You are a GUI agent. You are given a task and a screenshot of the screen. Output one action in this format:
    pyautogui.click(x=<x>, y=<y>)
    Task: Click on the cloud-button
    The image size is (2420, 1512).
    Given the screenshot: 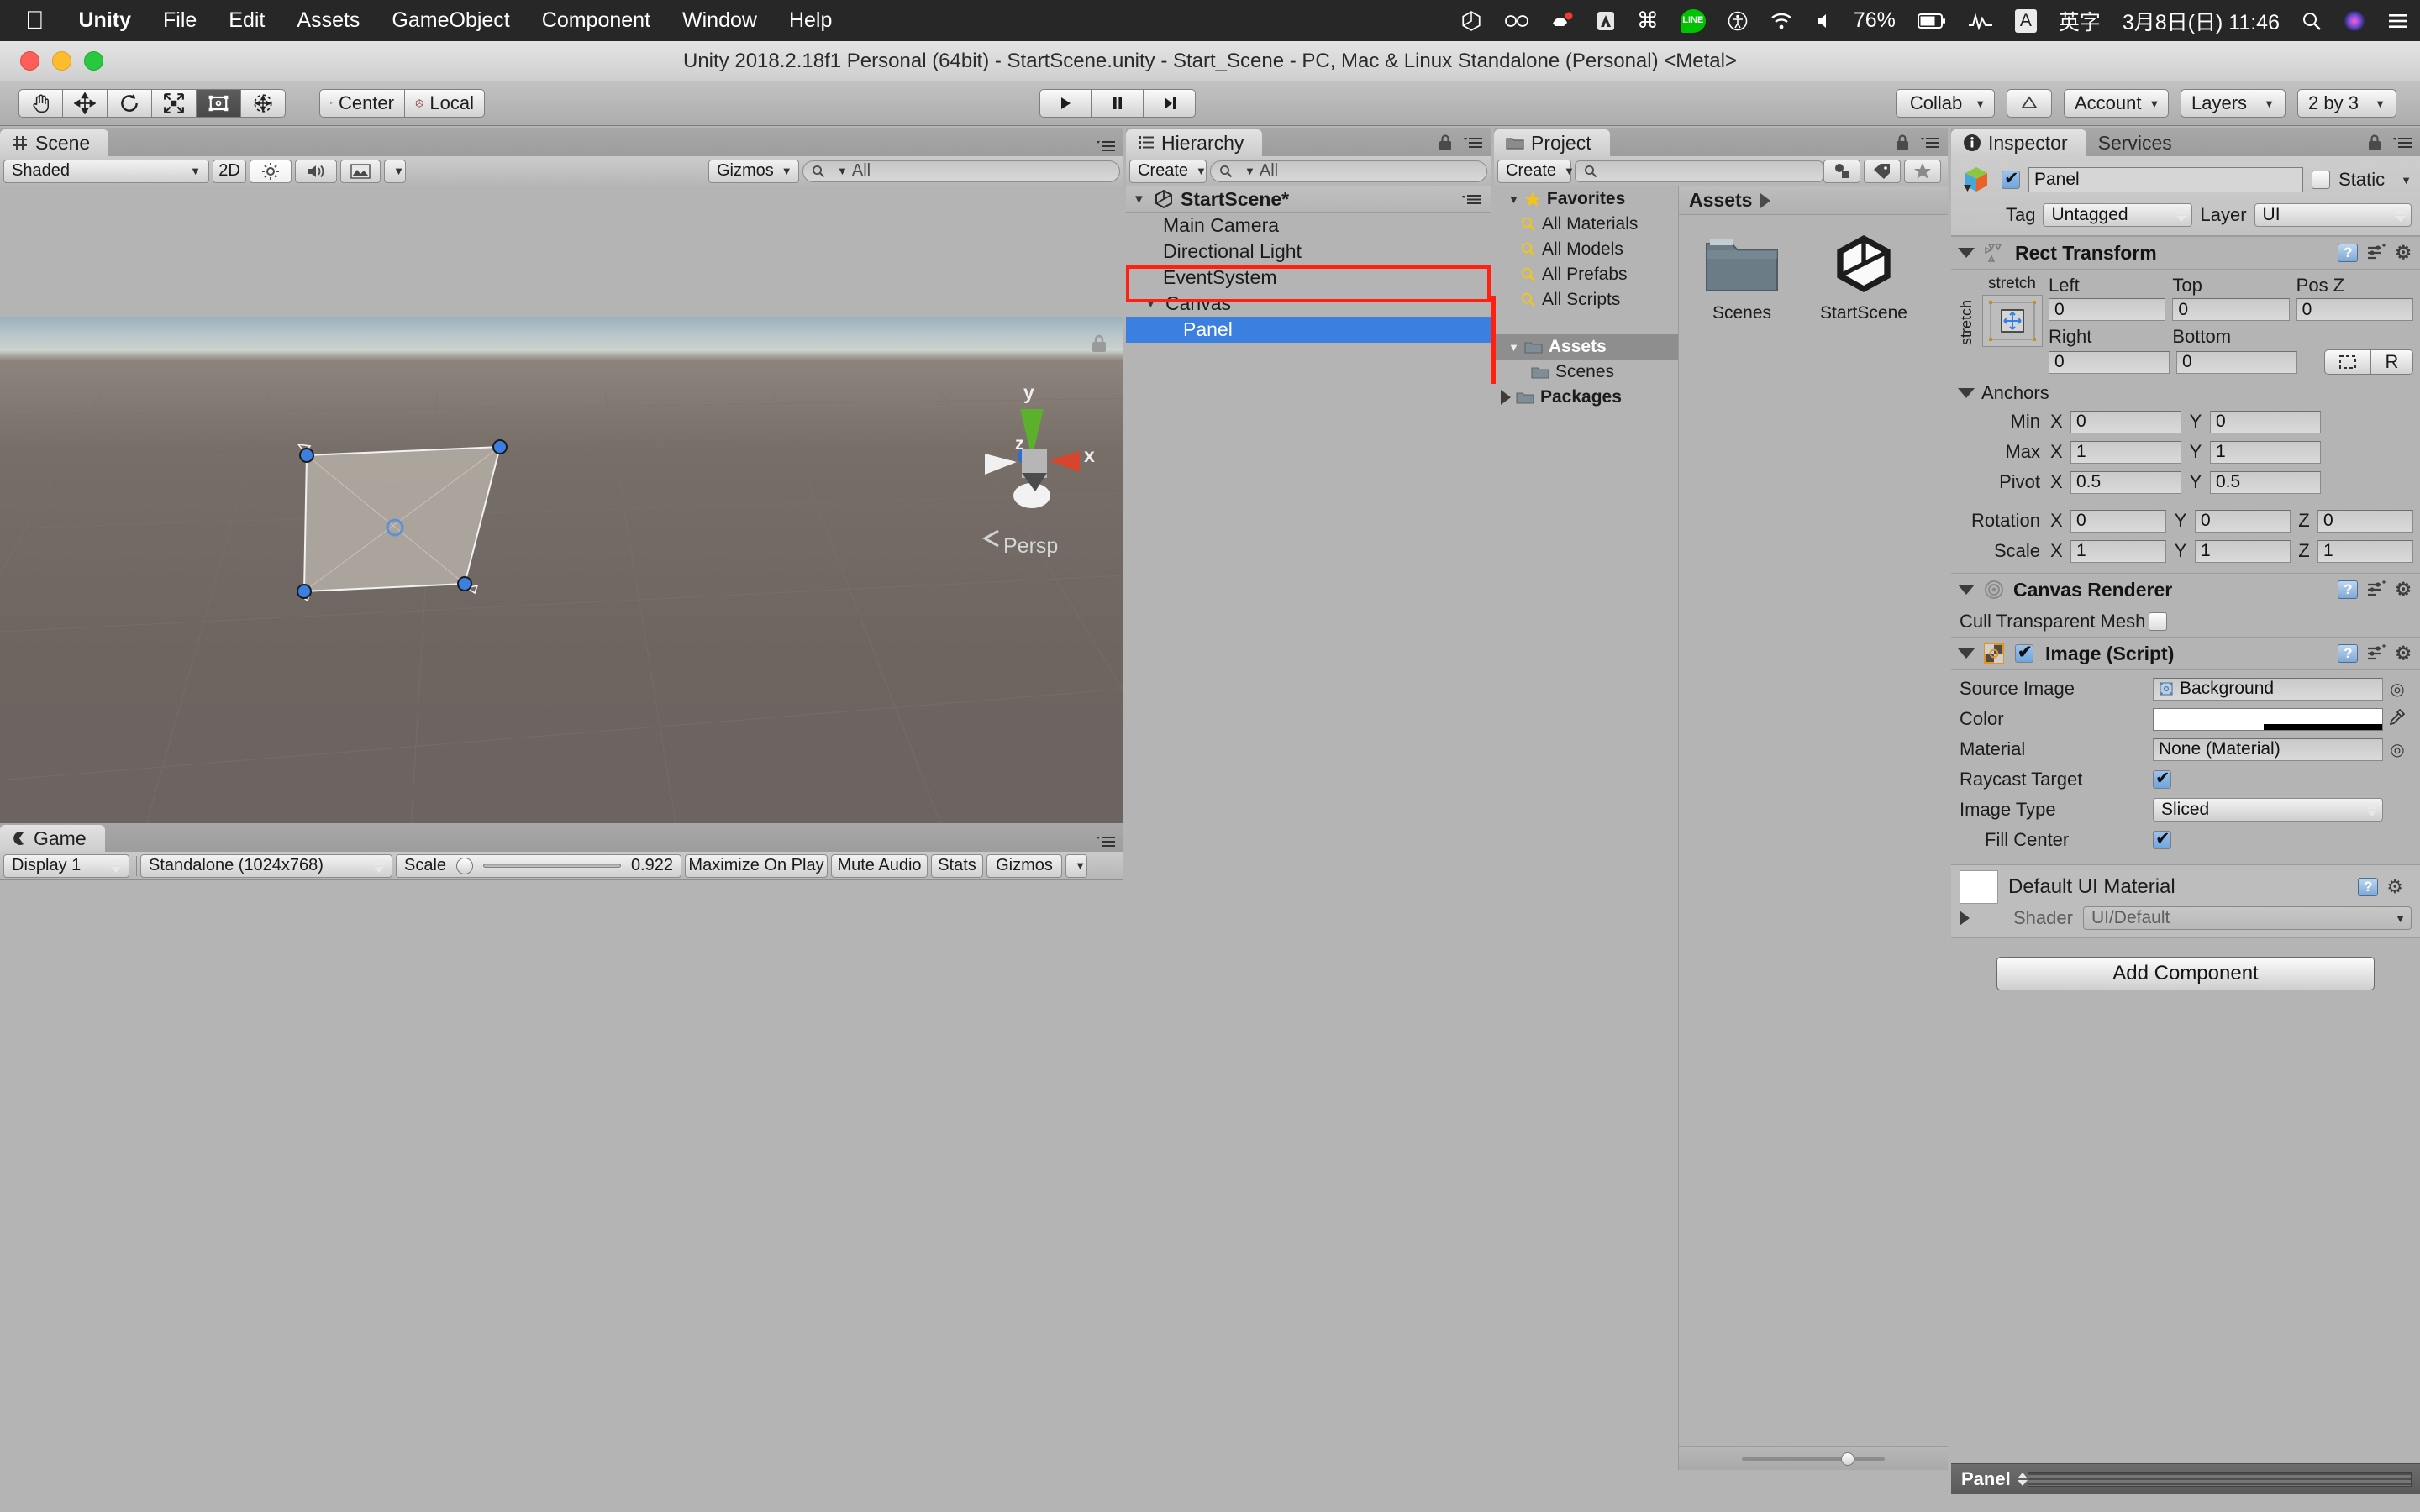 What is the action you would take?
    pyautogui.click(x=2030, y=103)
    